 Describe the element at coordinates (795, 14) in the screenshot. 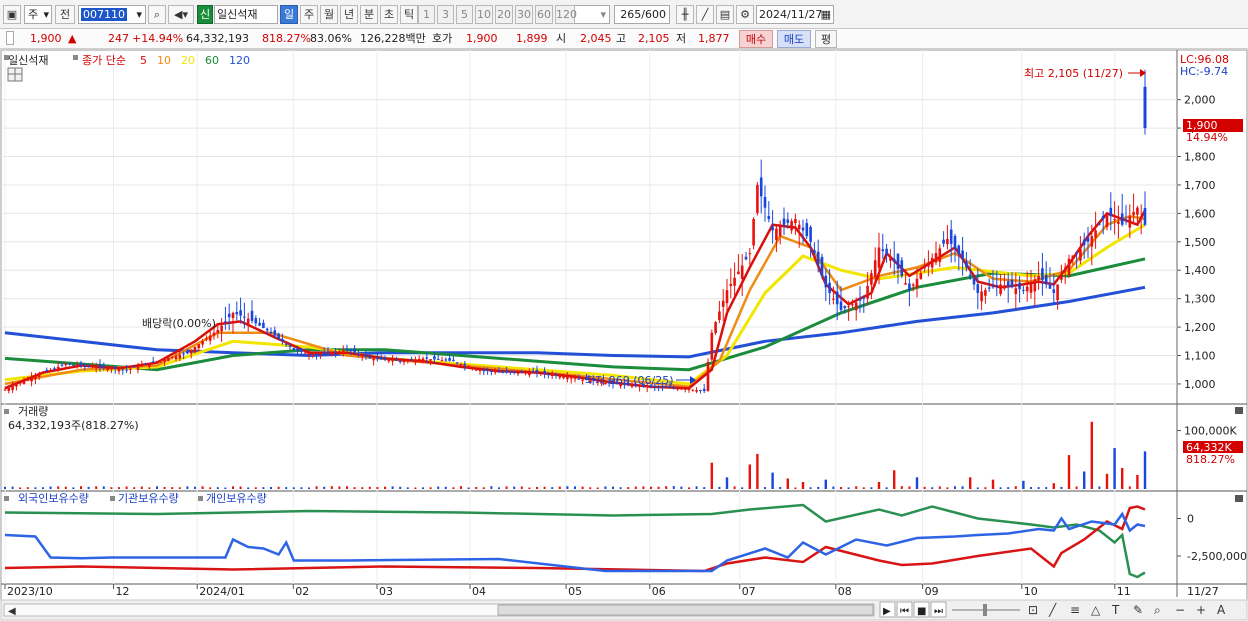

I see `date-field: 2024/11/27 ▦` at that location.